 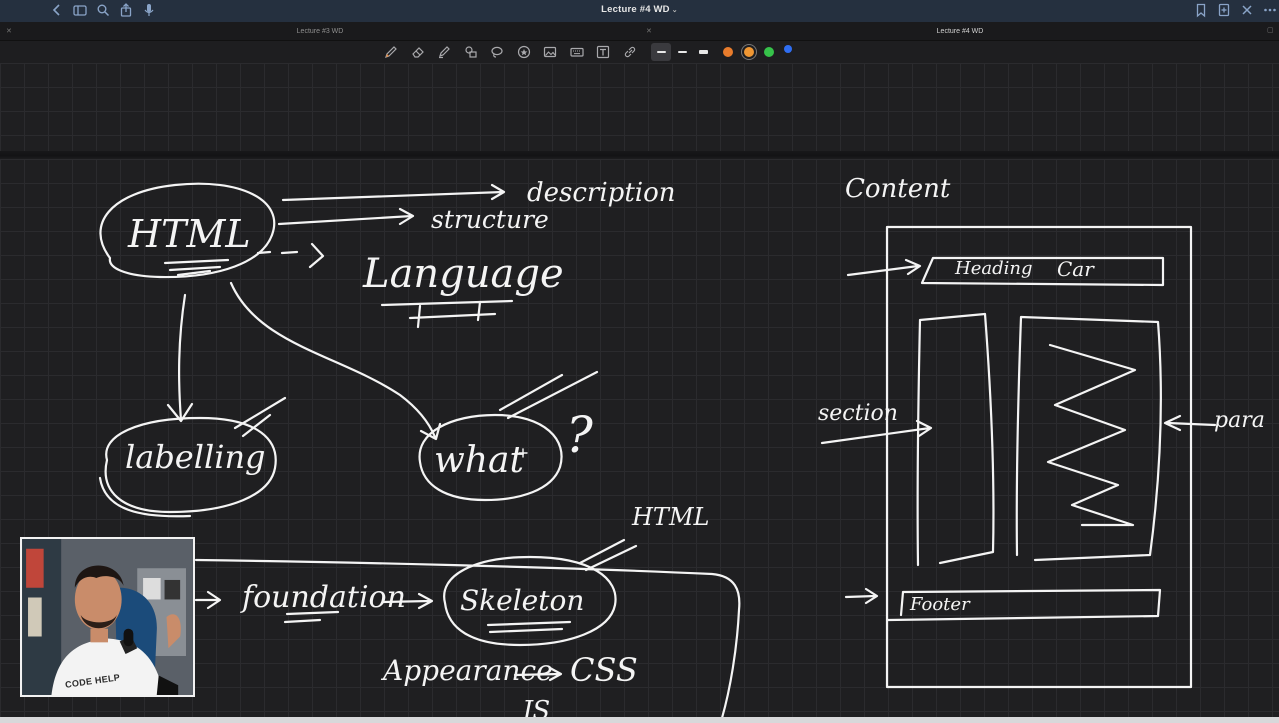 What do you see at coordinates (468, 670) in the screenshot?
I see `note-appearance: Appearance` at bounding box center [468, 670].